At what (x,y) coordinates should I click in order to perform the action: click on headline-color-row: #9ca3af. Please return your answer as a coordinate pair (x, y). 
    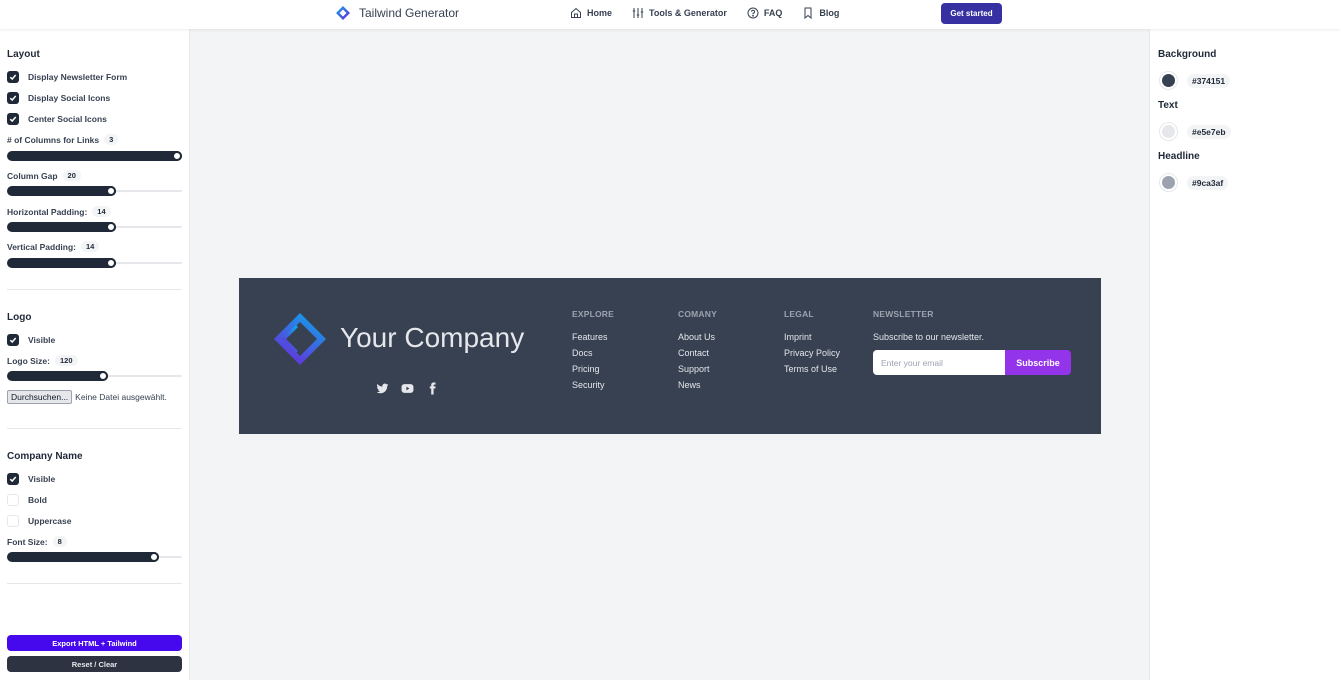
    Looking at the image, I should click on (1194, 182).